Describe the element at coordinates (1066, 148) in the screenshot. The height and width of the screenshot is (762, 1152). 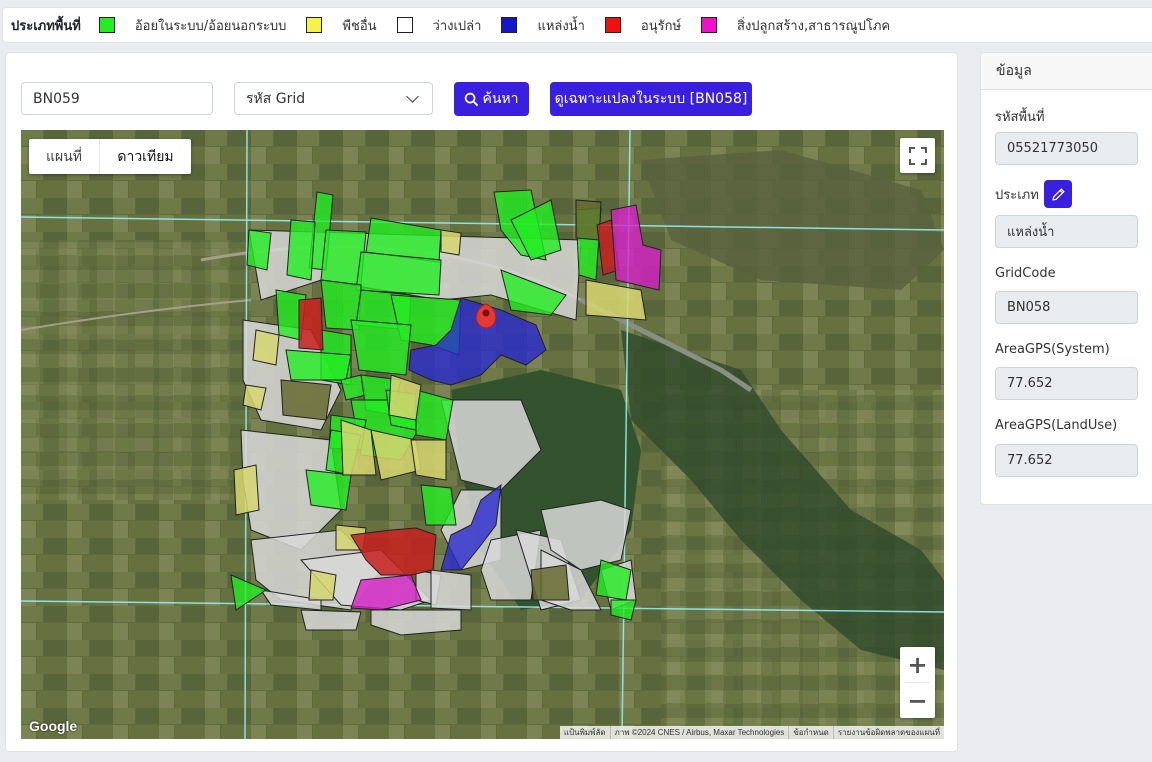
I see `area-code-value: 05521773050` at that location.